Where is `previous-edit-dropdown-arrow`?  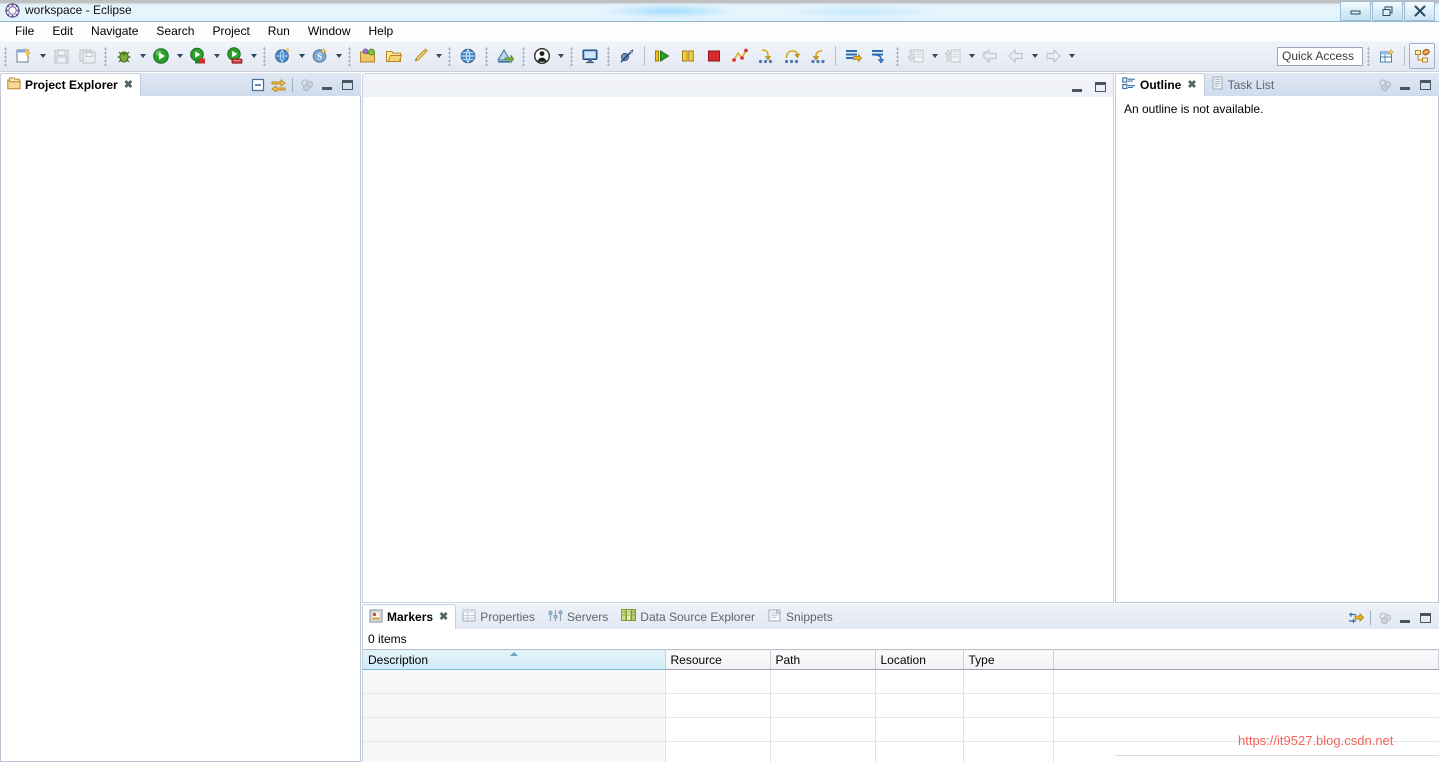
previous-edit-dropdown-arrow is located at coordinates (971, 56).